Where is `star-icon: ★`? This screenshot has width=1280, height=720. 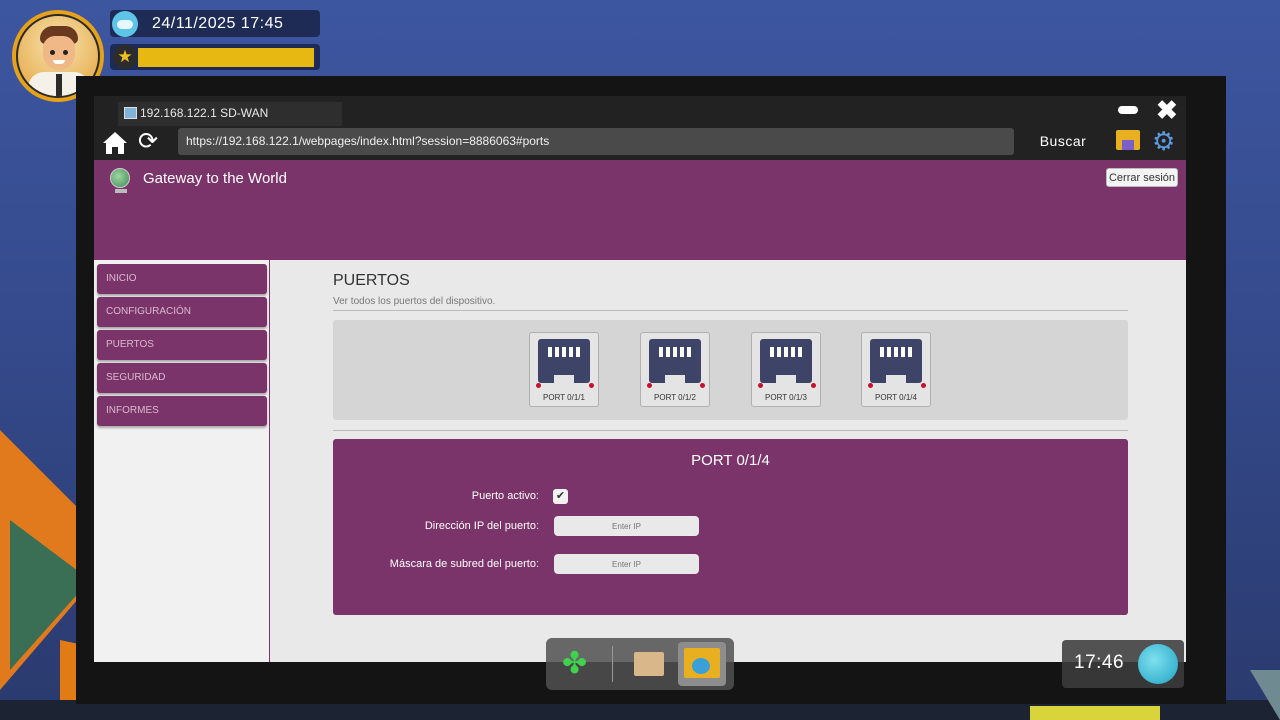
star-icon: ★ is located at coordinates (125, 57).